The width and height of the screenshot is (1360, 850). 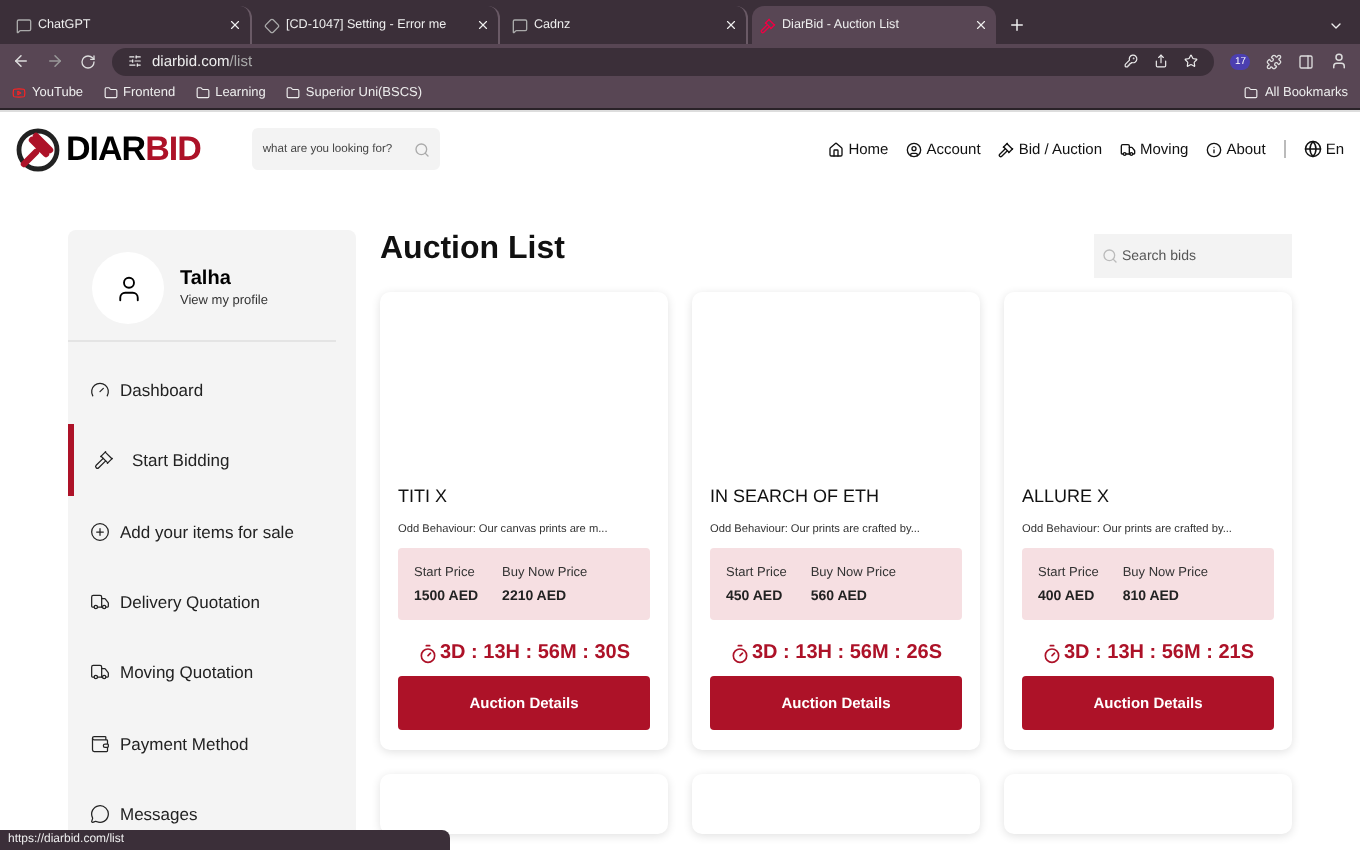 I want to click on logo-text: DIAR, so click(x=106, y=149).